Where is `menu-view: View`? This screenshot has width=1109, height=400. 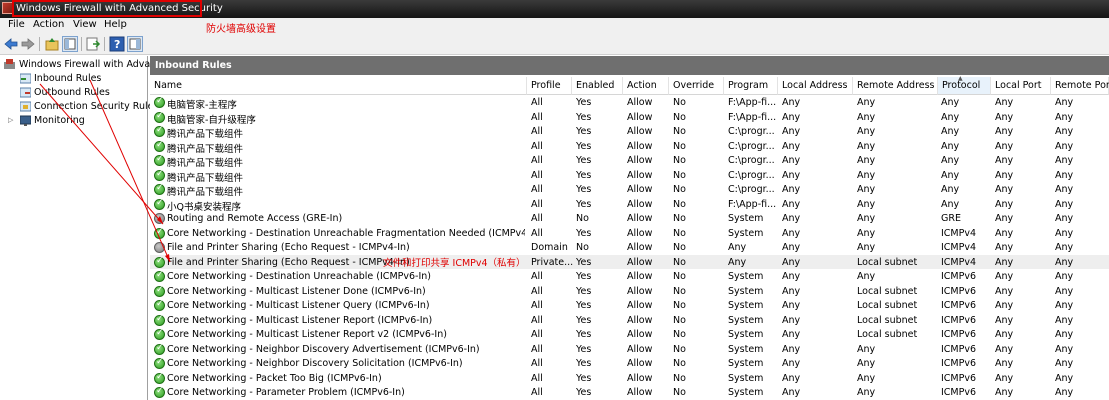 menu-view: View is located at coordinates (85, 24).